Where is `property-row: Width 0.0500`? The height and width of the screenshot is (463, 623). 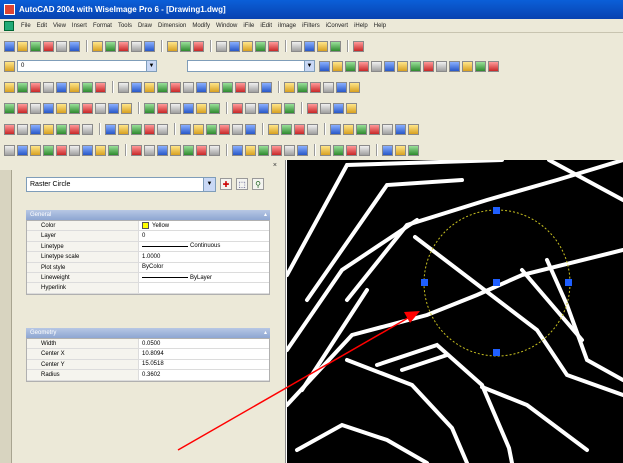 property-row: Width 0.0500 is located at coordinates (148, 344).